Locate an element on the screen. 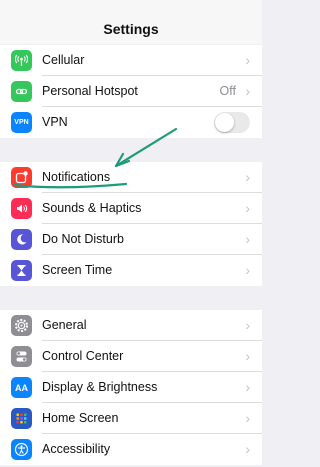  hourglass-icon is located at coordinates (21, 270).